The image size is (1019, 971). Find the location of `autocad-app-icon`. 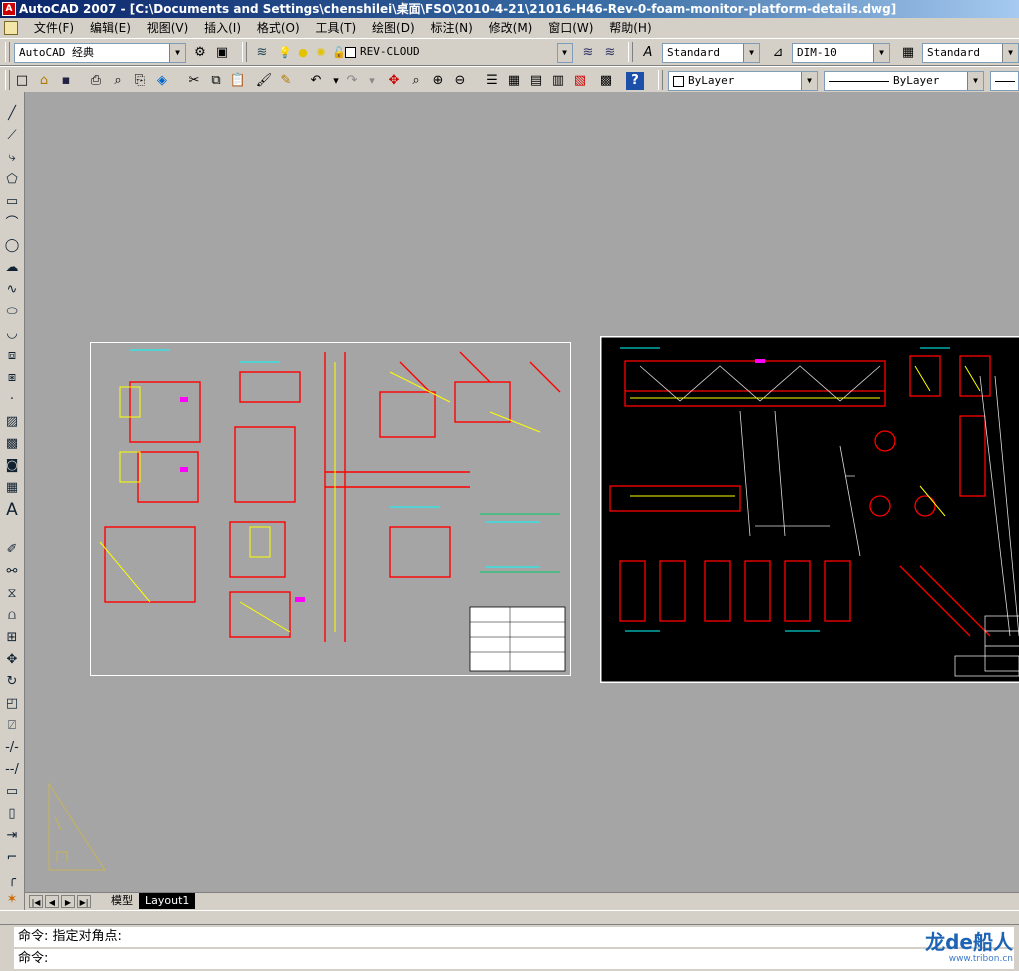

autocad-app-icon is located at coordinates (9, 9).